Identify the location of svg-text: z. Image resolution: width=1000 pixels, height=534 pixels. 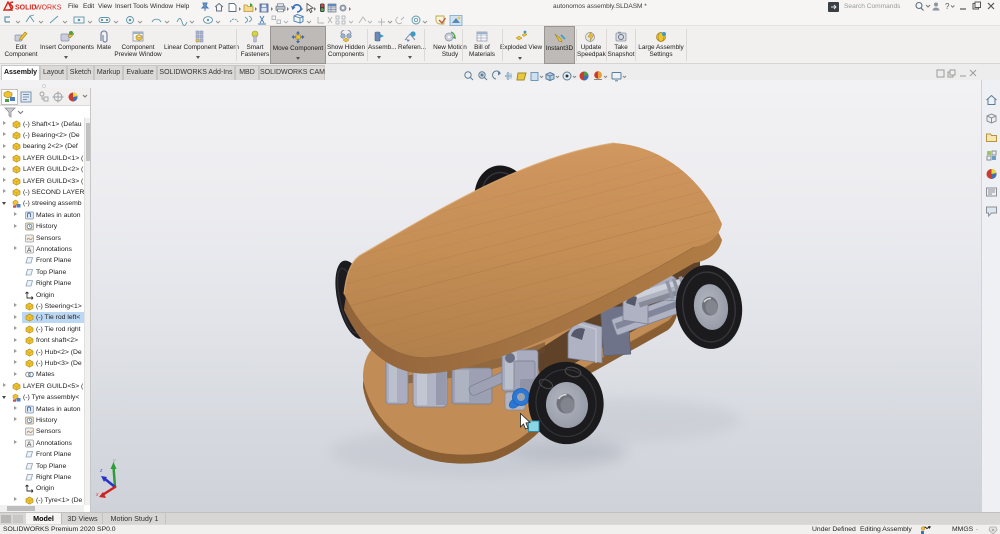
(101, 471).